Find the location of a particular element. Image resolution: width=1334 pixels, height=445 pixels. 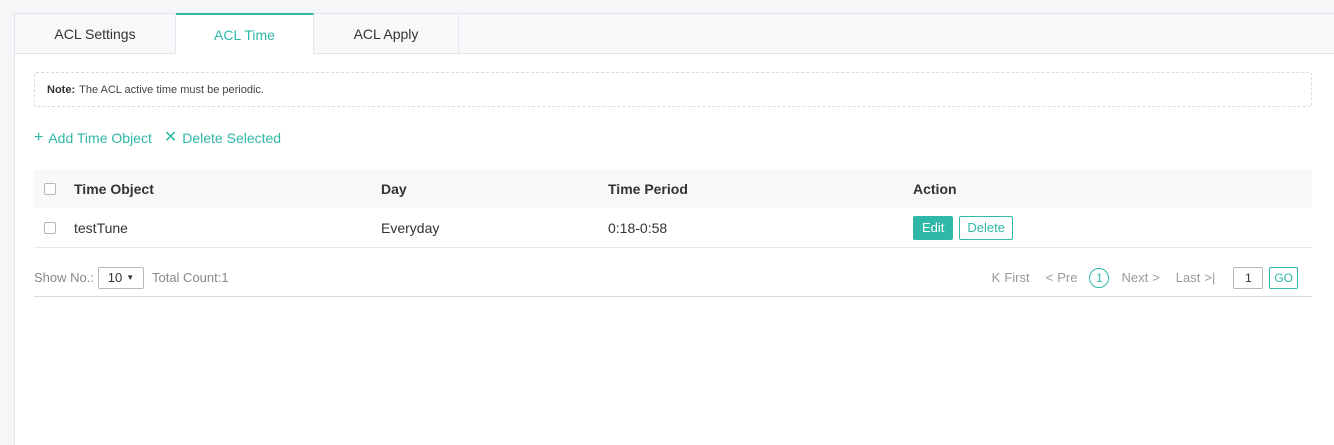

add-time-object-label: Add Time Object is located at coordinates (100, 138).